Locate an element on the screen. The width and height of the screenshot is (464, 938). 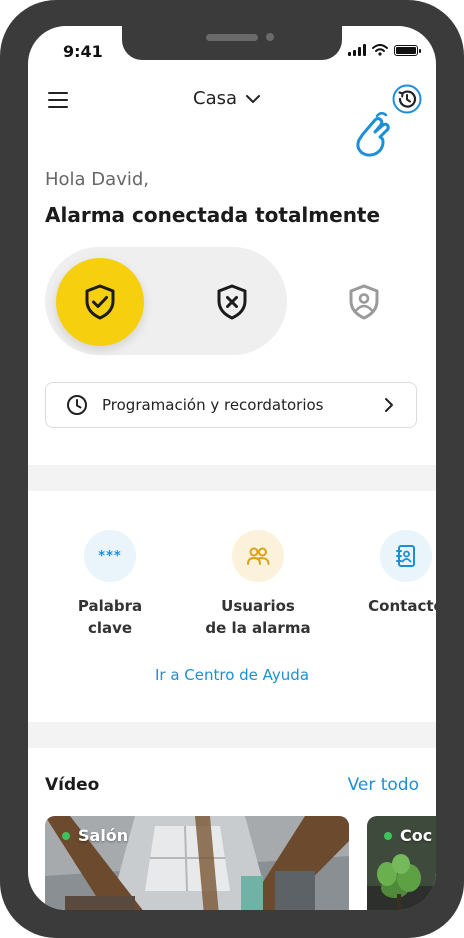
video-section-title: Vídeo is located at coordinates (72, 785).